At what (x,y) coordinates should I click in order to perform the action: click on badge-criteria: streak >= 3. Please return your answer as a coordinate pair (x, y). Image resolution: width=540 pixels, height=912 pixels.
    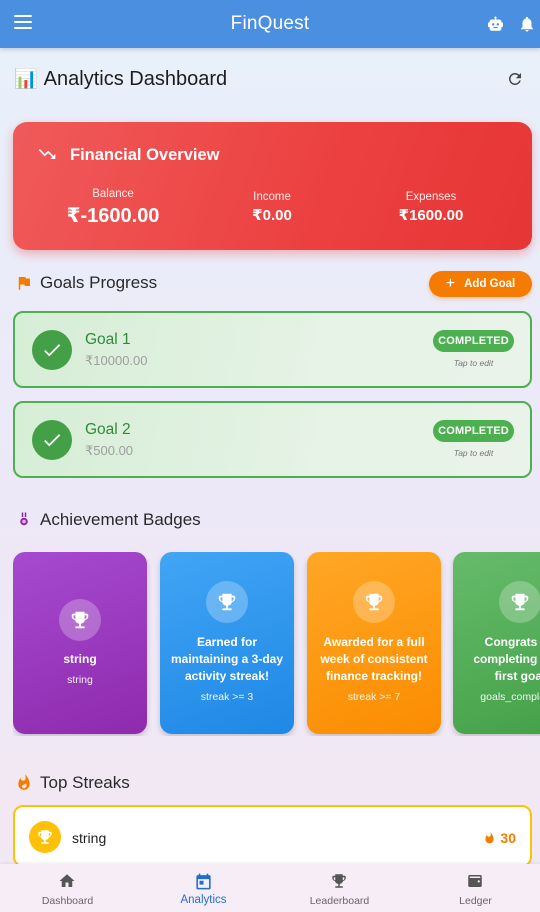
    Looking at the image, I should click on (227, 697).